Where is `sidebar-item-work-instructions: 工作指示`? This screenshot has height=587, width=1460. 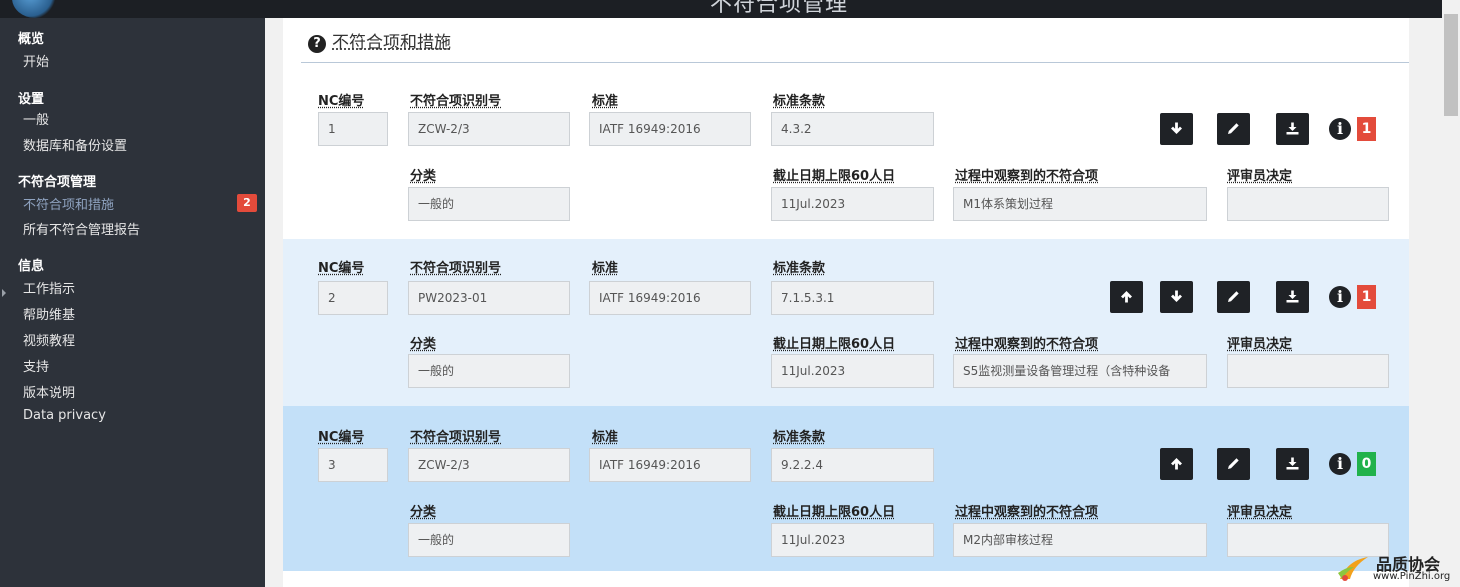 sidebar-item-work-instructions: 工作指示 is located at coordinates (49, 287).